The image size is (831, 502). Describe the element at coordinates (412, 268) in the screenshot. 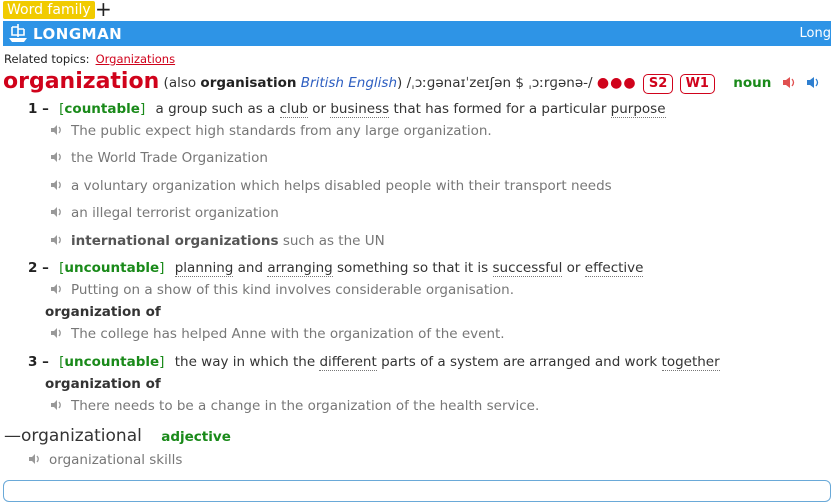

I see `def-text: something so that it is` at that location.